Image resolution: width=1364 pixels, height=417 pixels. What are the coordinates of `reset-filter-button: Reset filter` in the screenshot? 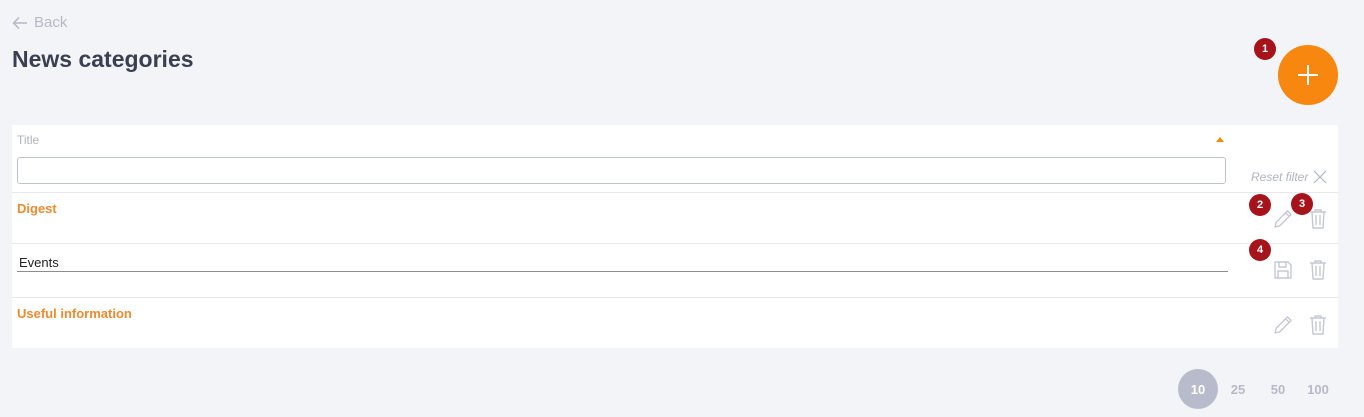 It's located at (1289, 177).